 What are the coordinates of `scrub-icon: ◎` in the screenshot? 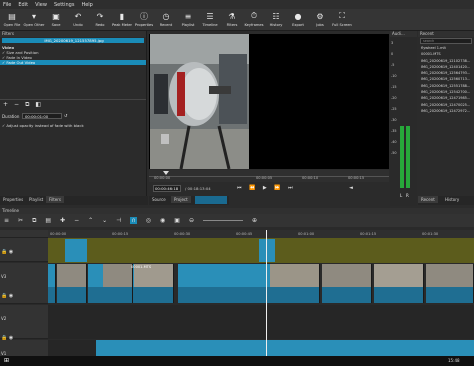 It's located at (148, 220).